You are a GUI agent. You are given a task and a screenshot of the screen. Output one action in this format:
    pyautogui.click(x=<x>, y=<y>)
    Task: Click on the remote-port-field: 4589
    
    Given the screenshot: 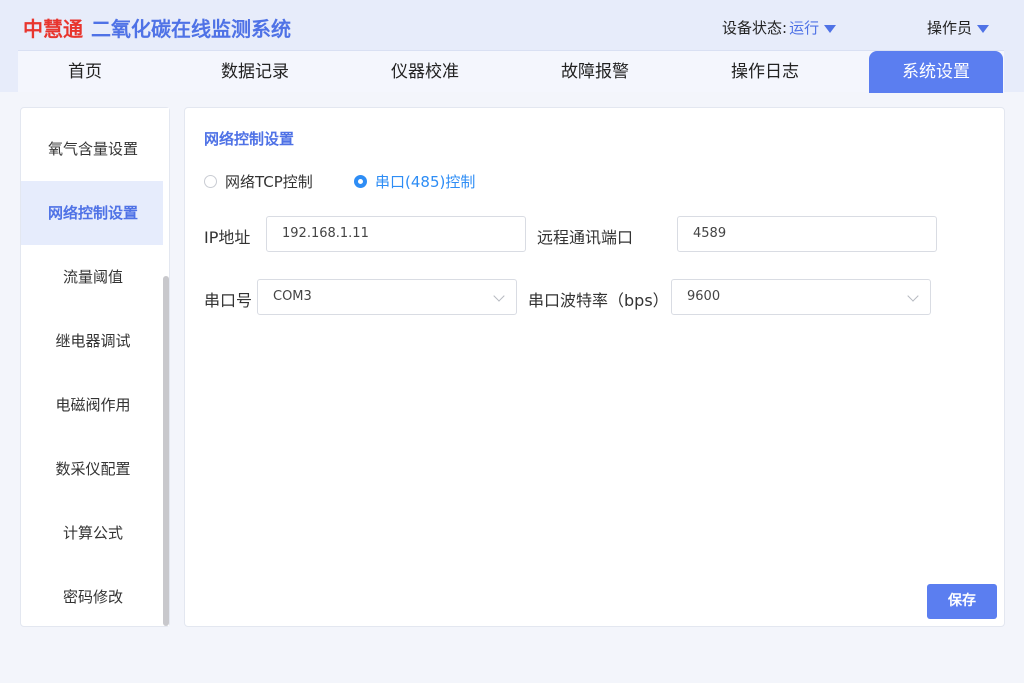 What is the action you would take?
    pyautogui.click(x=807, y=234)
    